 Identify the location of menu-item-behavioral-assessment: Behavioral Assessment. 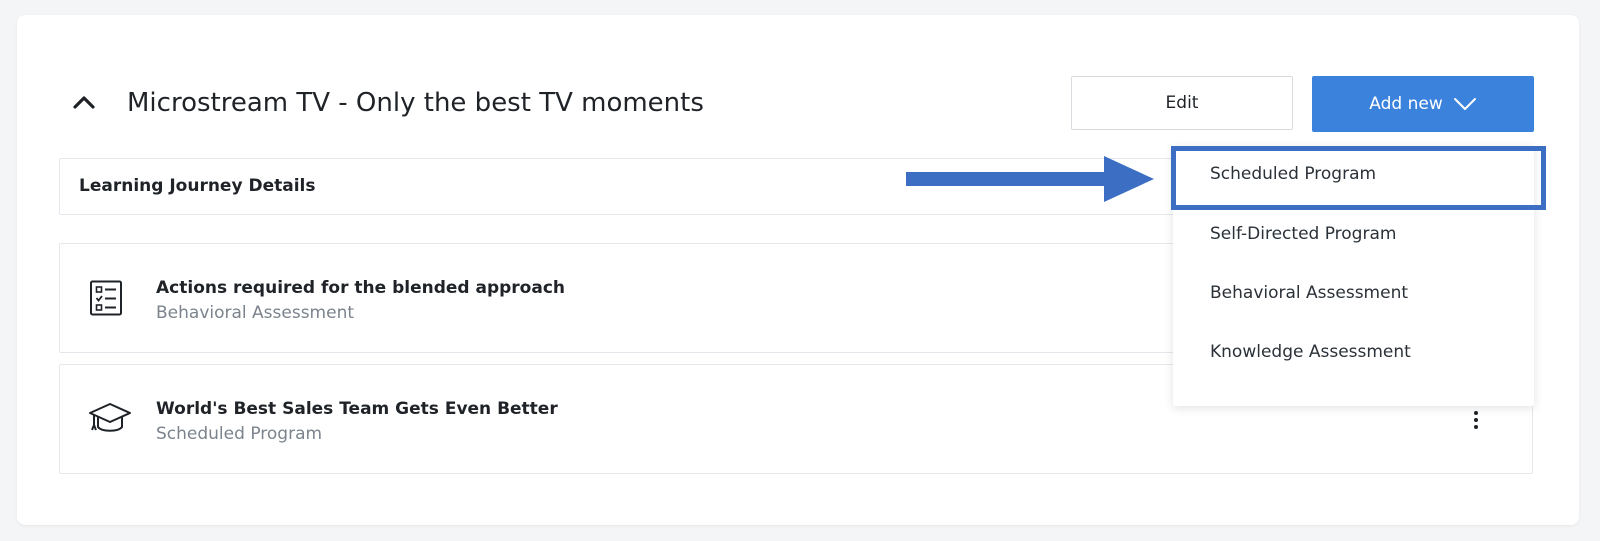
(1353, 293).